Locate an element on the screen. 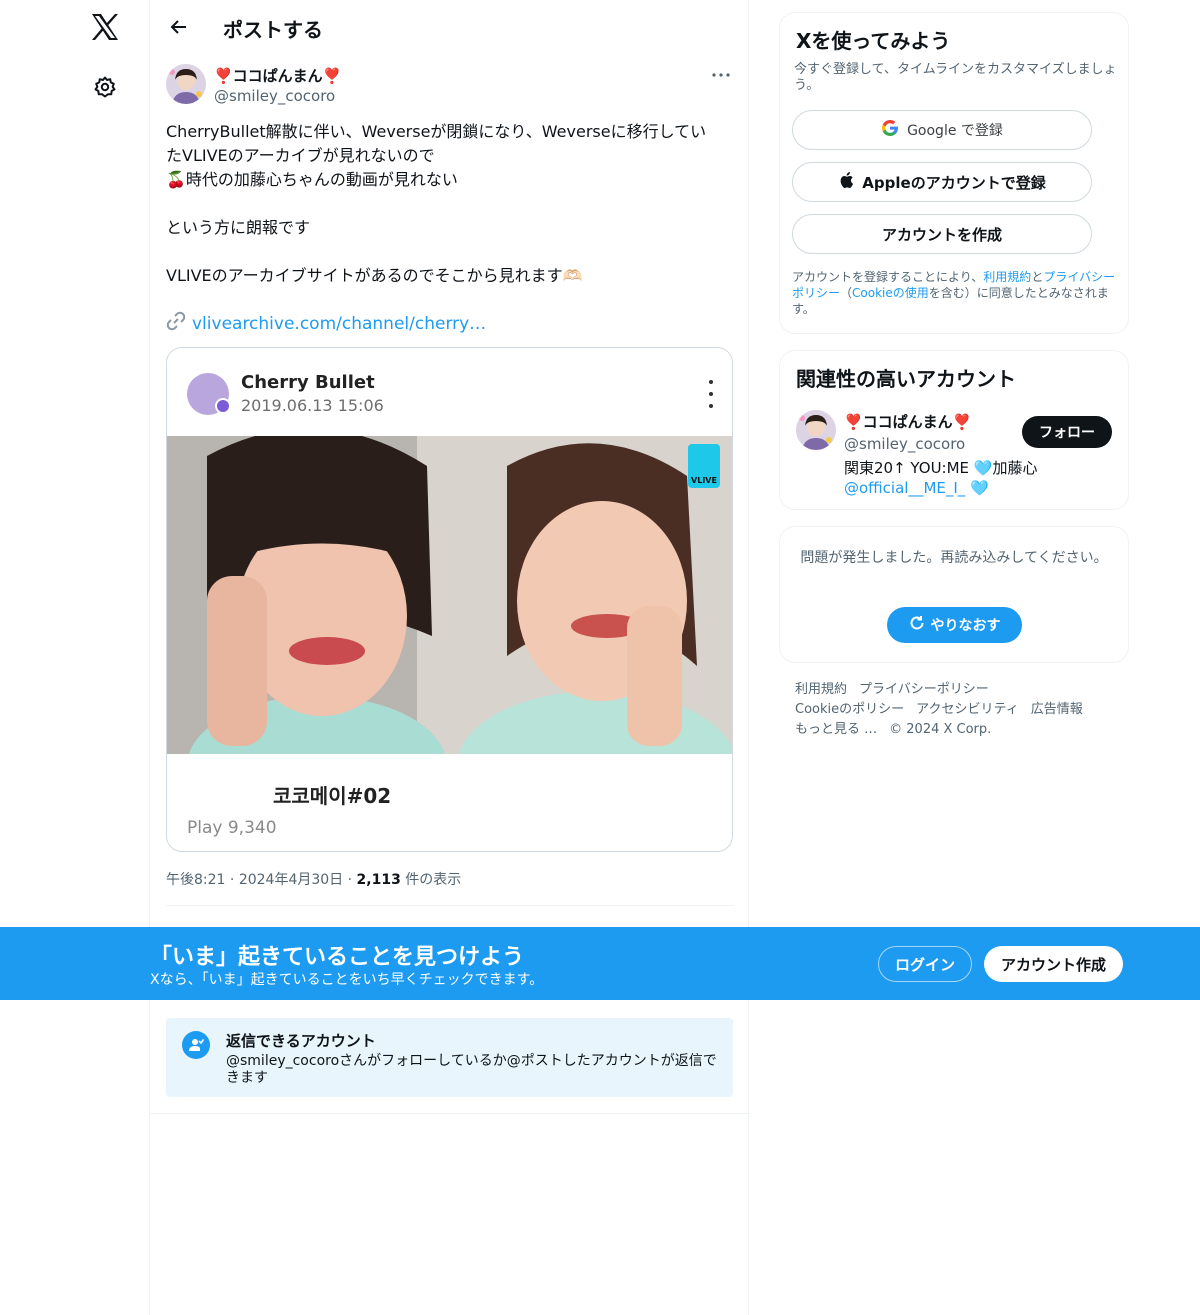  signup-button: アカウント作成 is located at coordinates (1053, 964).